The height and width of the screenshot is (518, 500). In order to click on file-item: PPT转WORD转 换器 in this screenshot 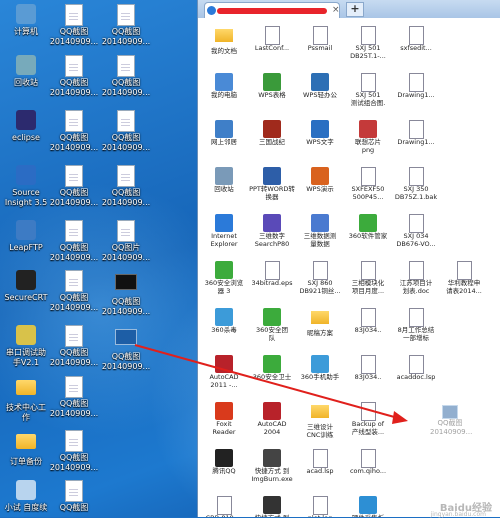, I will do `click(272, 184)`.